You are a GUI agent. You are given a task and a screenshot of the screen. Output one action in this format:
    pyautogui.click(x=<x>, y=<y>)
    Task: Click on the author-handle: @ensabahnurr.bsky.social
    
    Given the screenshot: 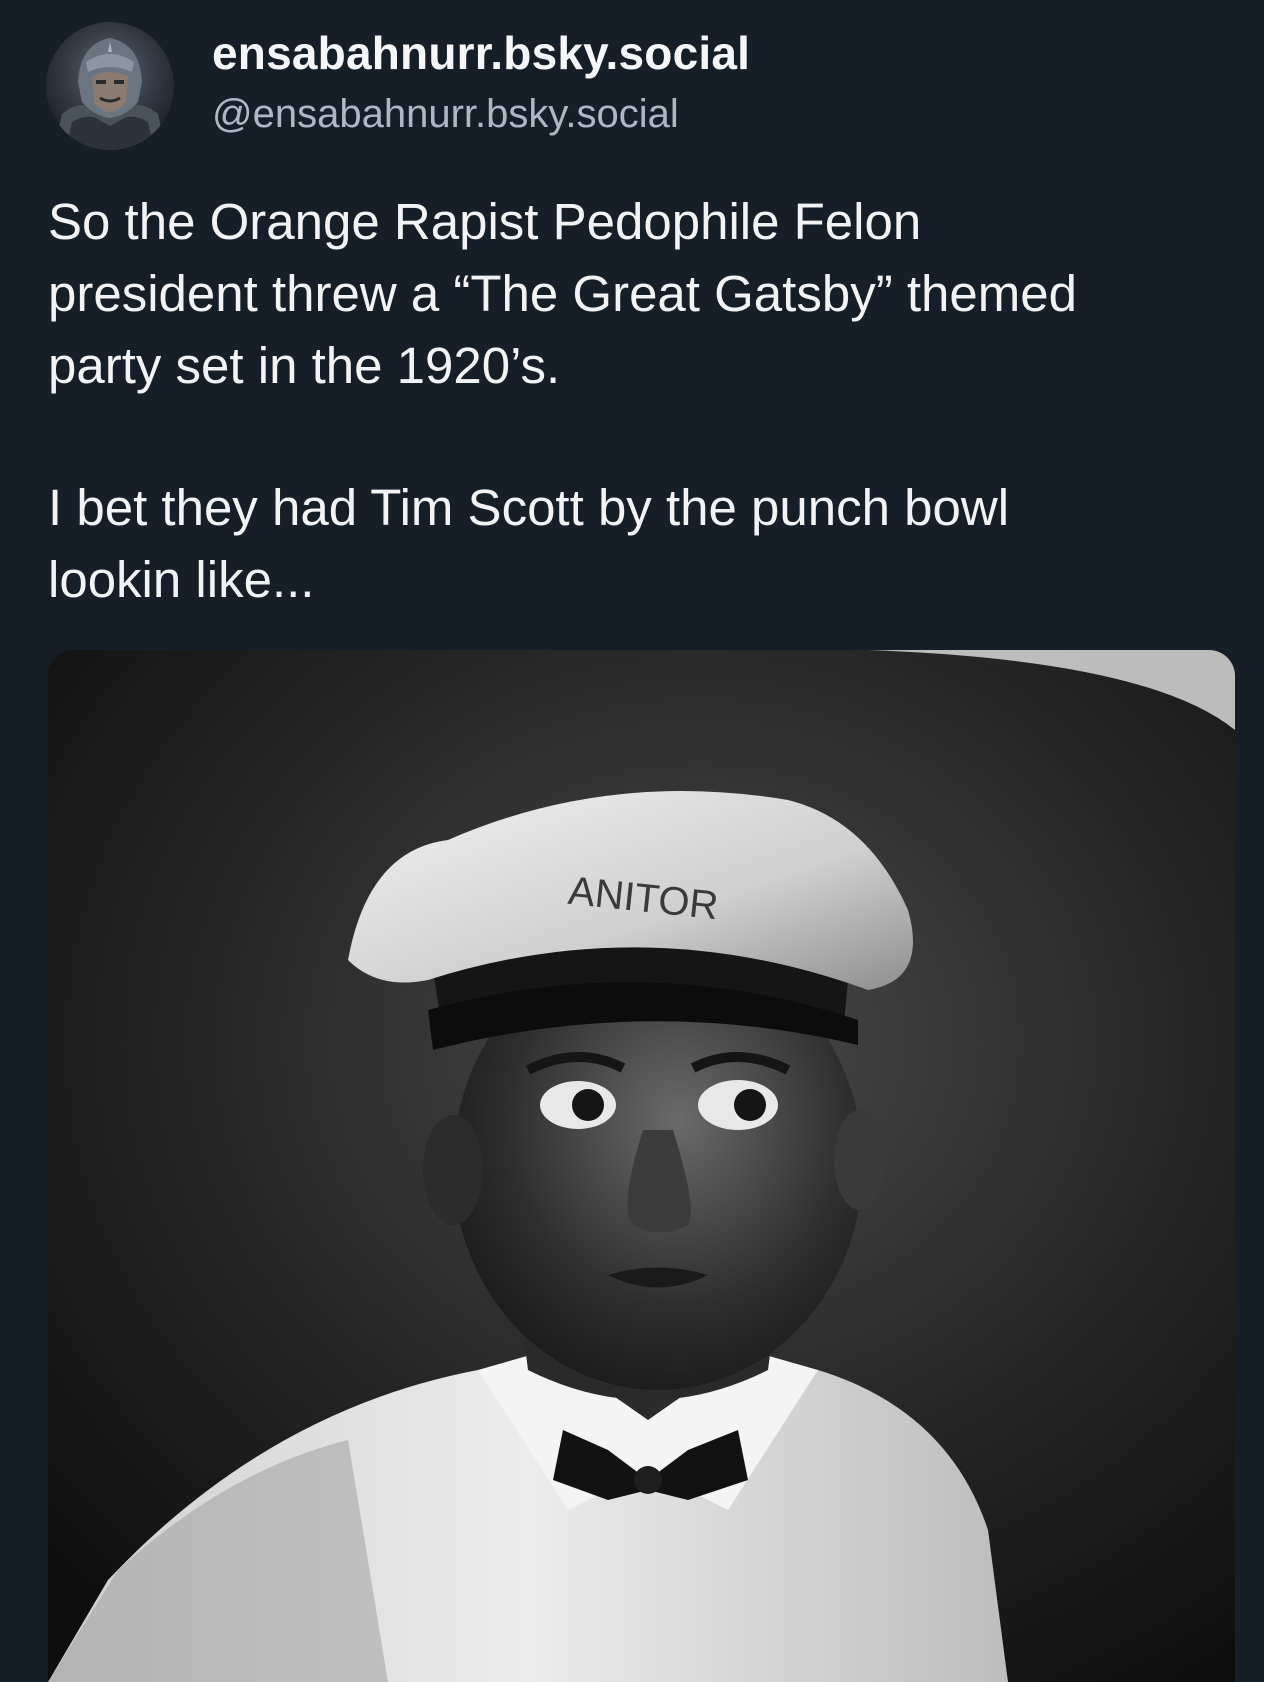 What is the action you would take?
    pyautogui.click(x=445, y=114)
    